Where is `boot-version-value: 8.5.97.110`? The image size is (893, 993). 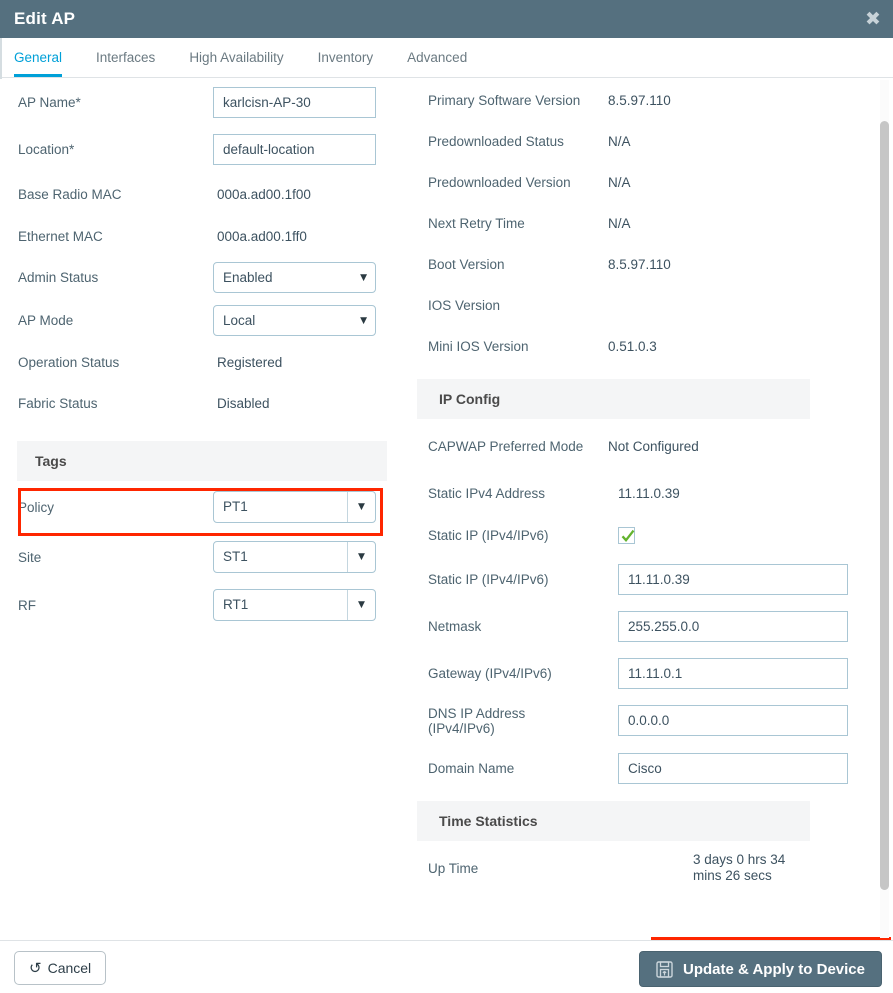
boot-version-value: 8.5.97.110 is located at coordinates (639, 264).